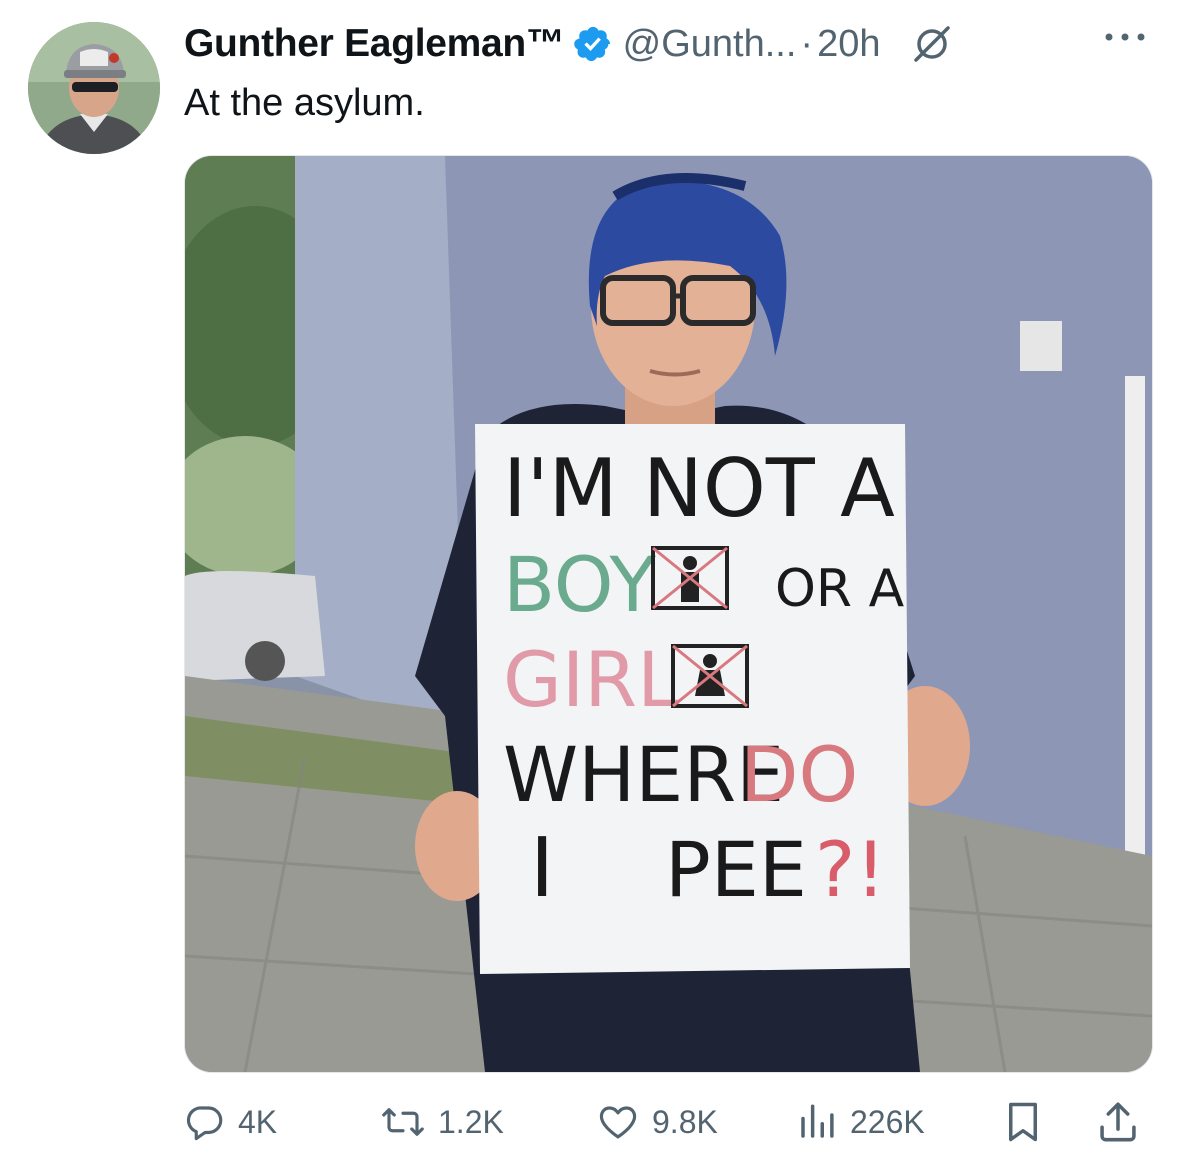 Image resolution: width=1178 pixels, height=1157 pixels. I want to click on tweet-header: Gunther Eagleman™ @Gunth... · 20h, so click(674, 44).